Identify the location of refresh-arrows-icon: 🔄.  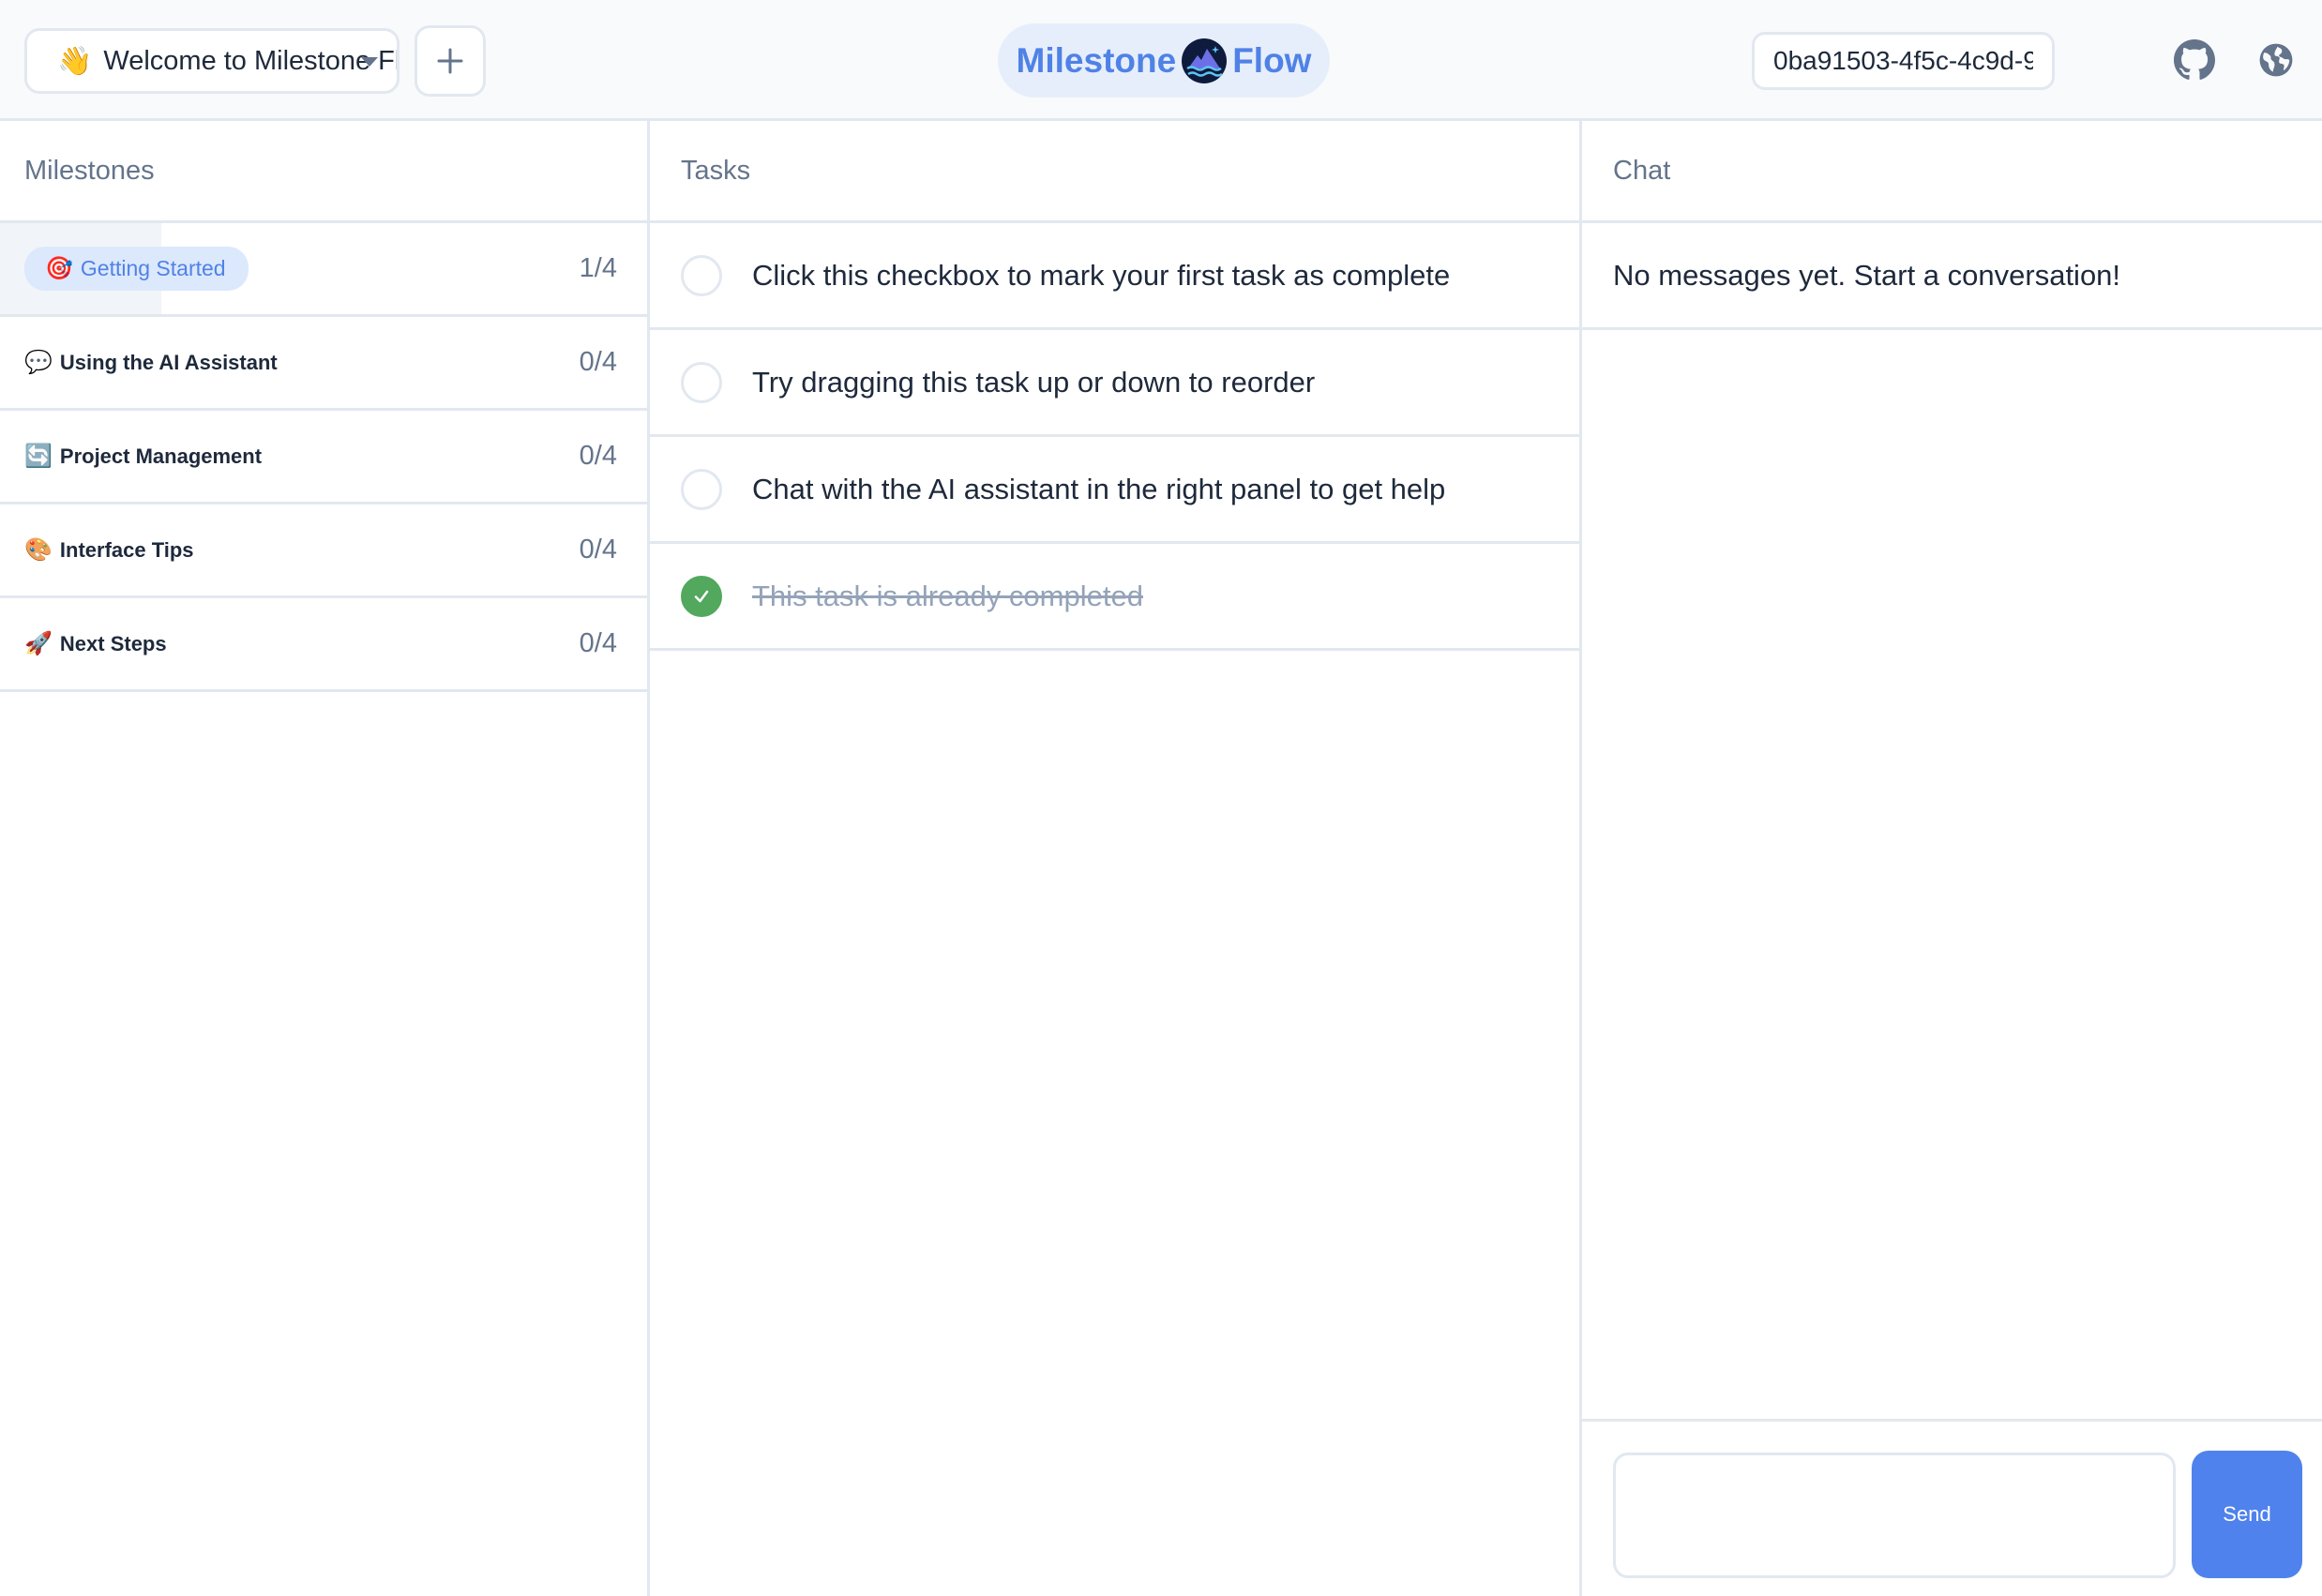
(39, 456).